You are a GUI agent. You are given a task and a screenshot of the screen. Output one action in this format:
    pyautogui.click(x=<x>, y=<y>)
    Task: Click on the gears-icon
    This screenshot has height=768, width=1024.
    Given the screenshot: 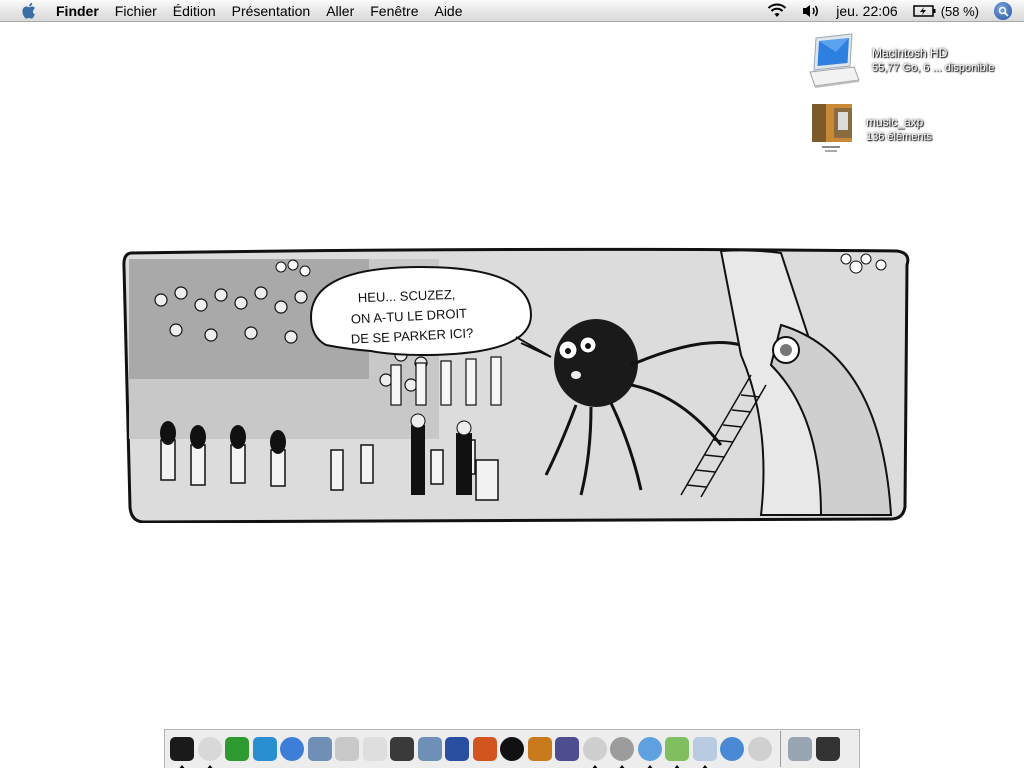 What is the action you would take?
    pyautogui.click(x=594, y=749)
    